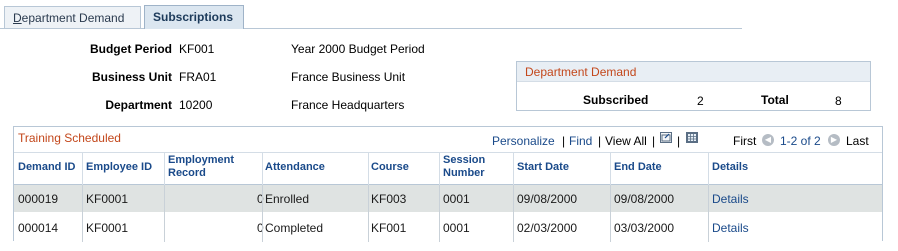  I want to click on cell-course: KF003, so click(389, 199).